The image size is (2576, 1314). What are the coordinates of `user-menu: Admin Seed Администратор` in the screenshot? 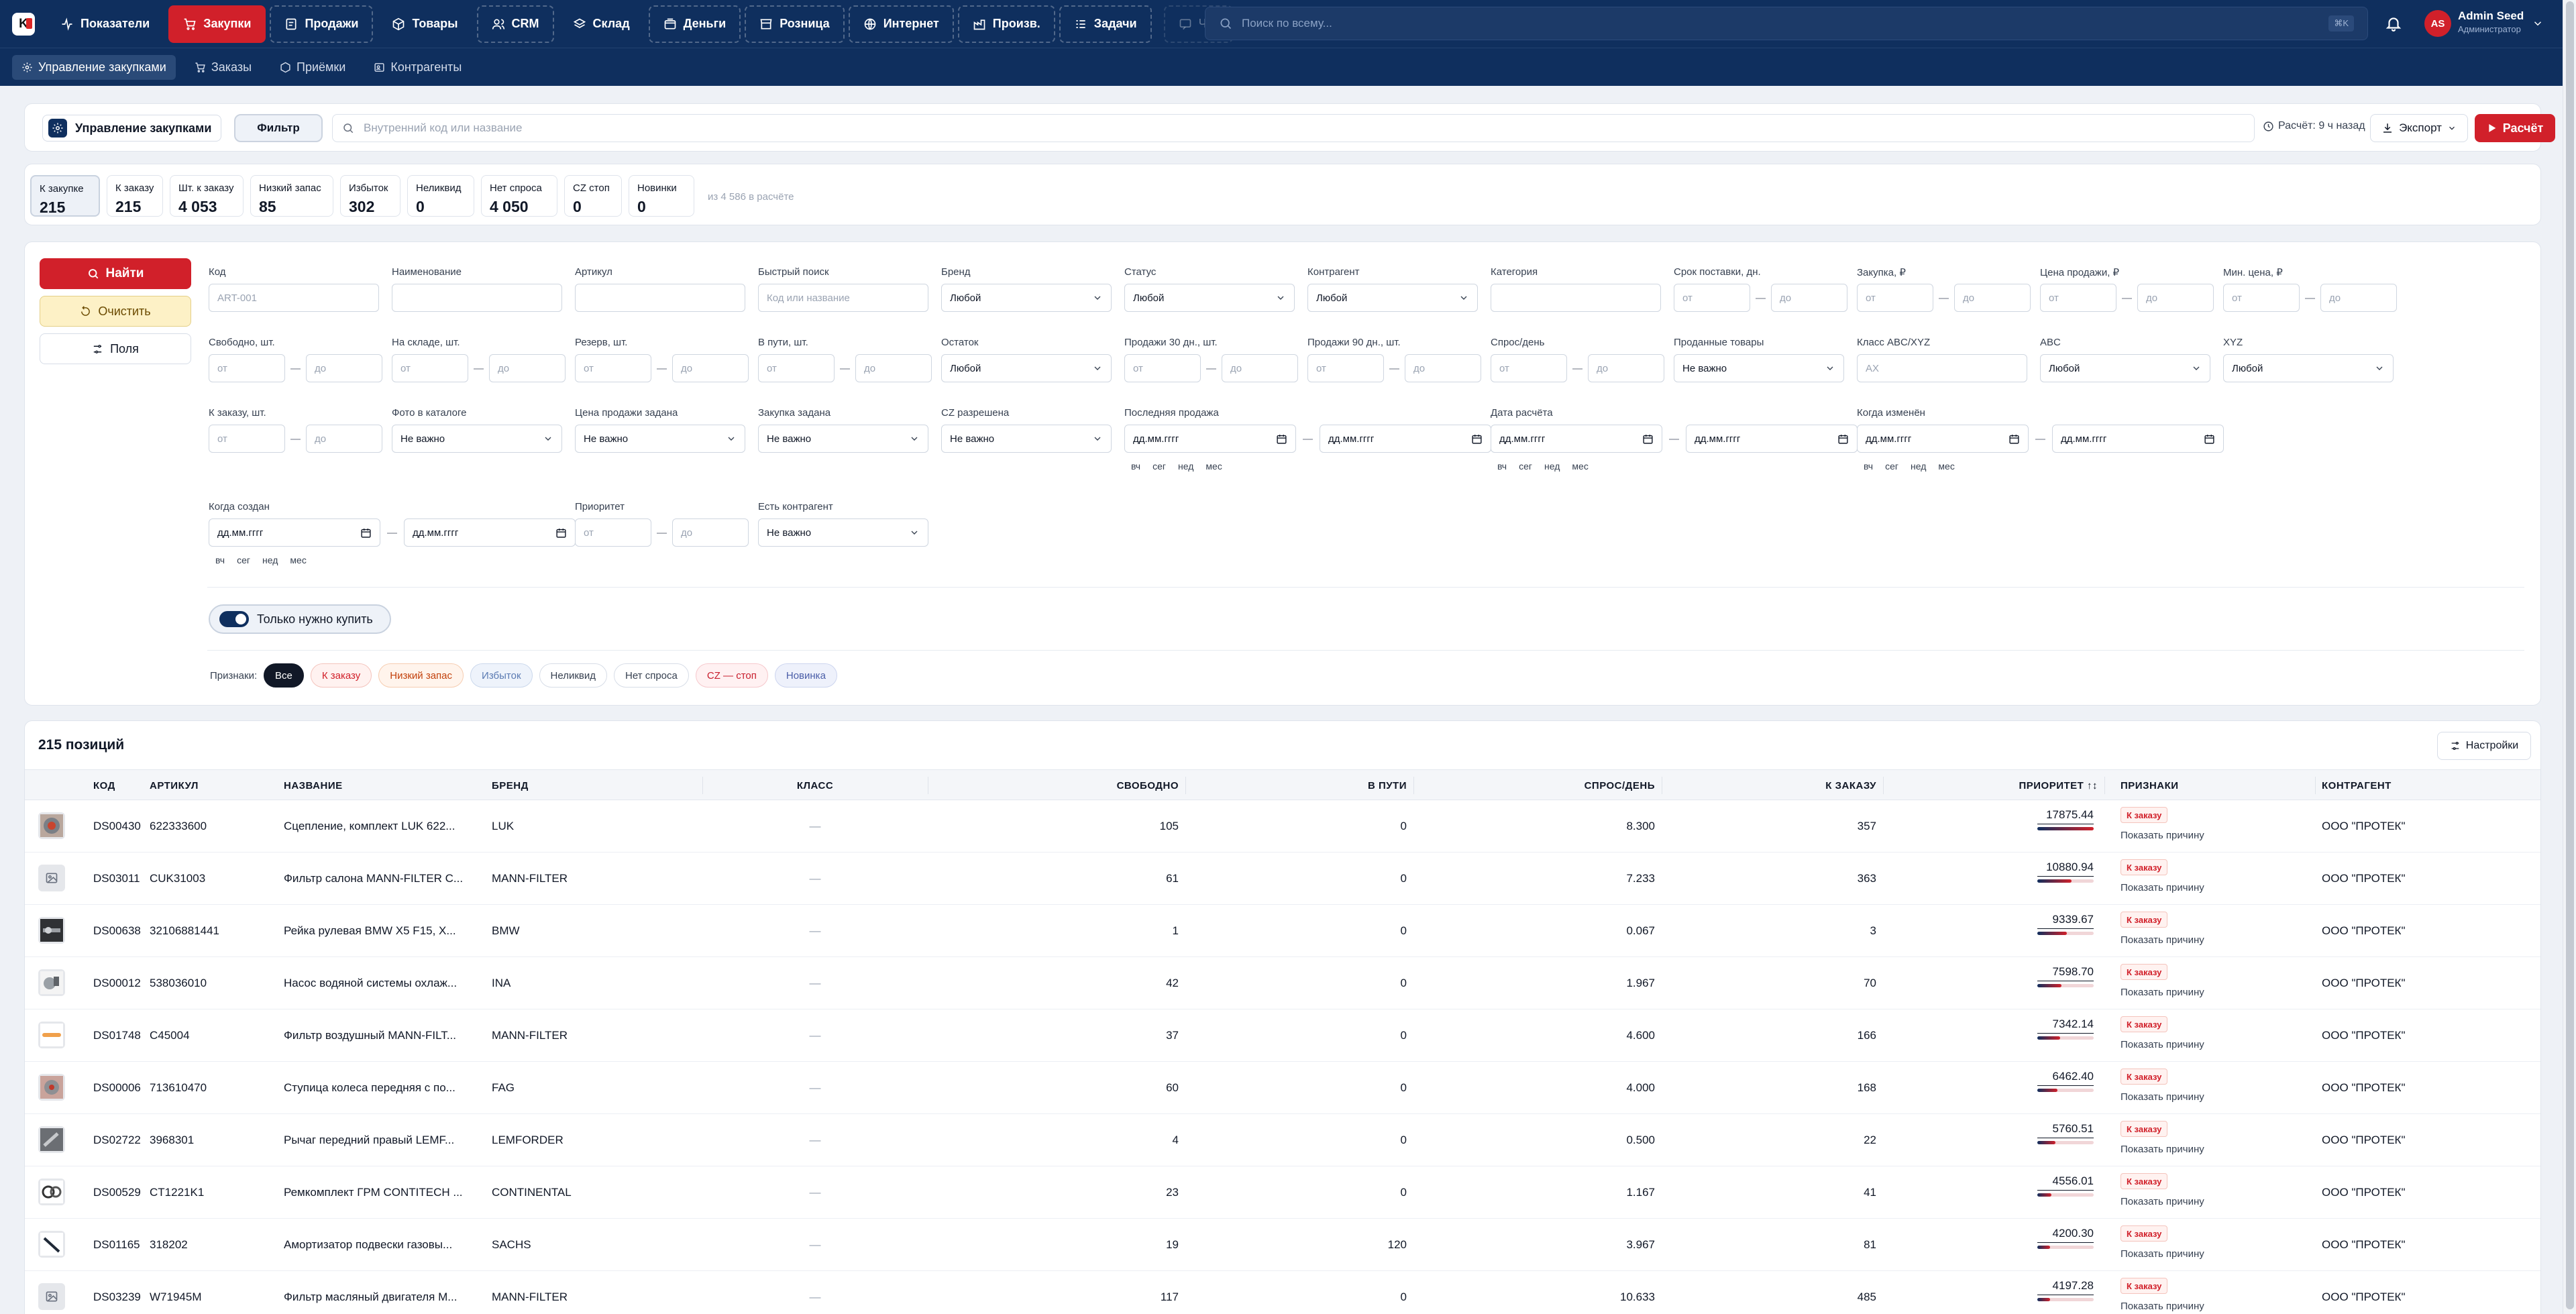 It's located at (2491, 21).